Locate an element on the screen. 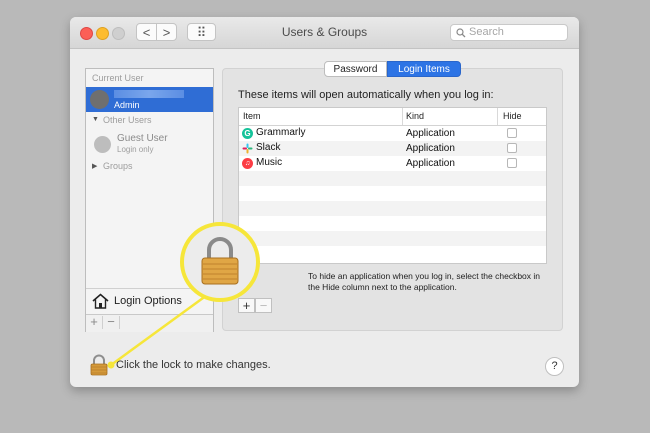  other-users-header: Other Users is located at coordinates (127, 120).